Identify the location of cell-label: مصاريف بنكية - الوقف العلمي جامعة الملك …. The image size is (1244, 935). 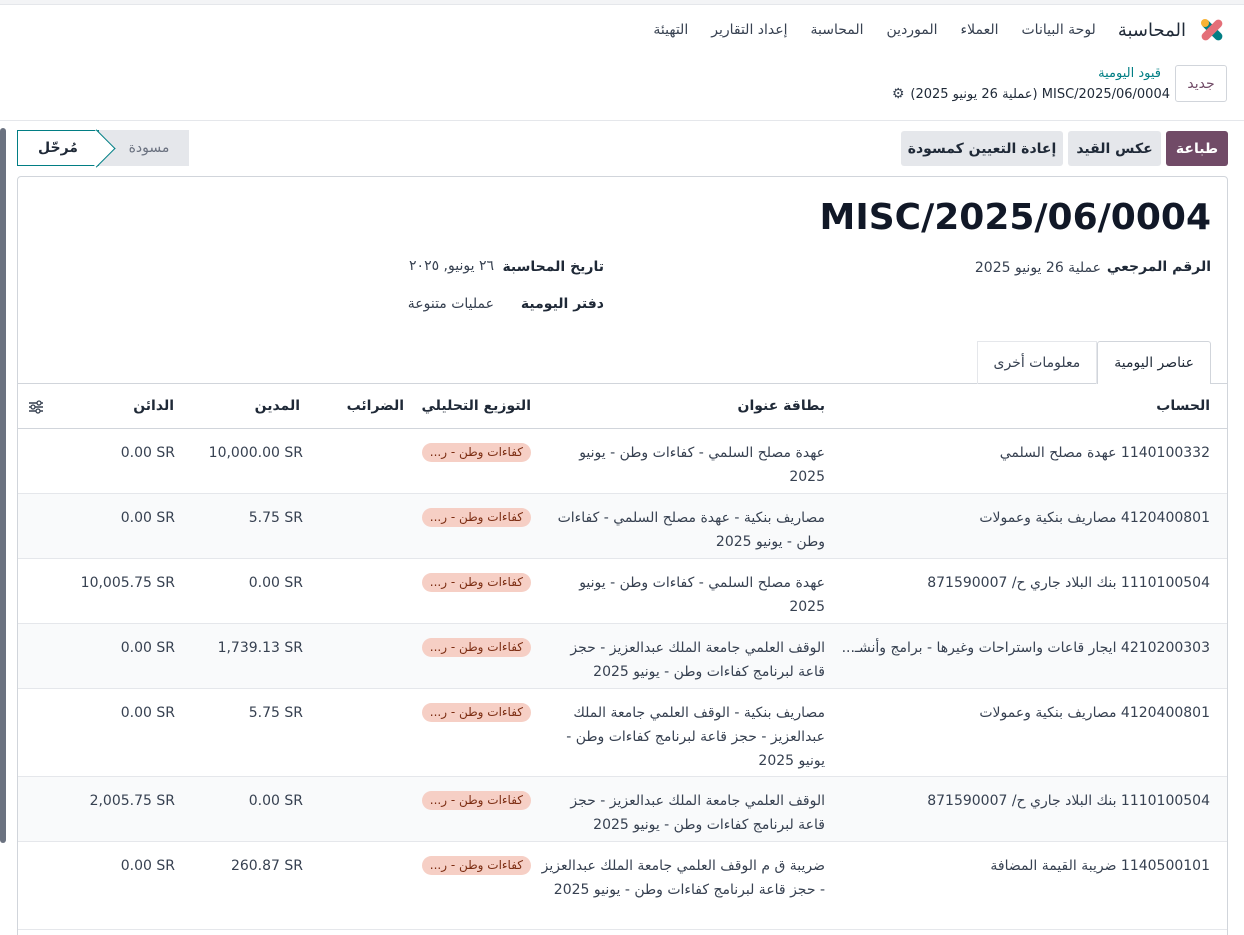
(682, 737).